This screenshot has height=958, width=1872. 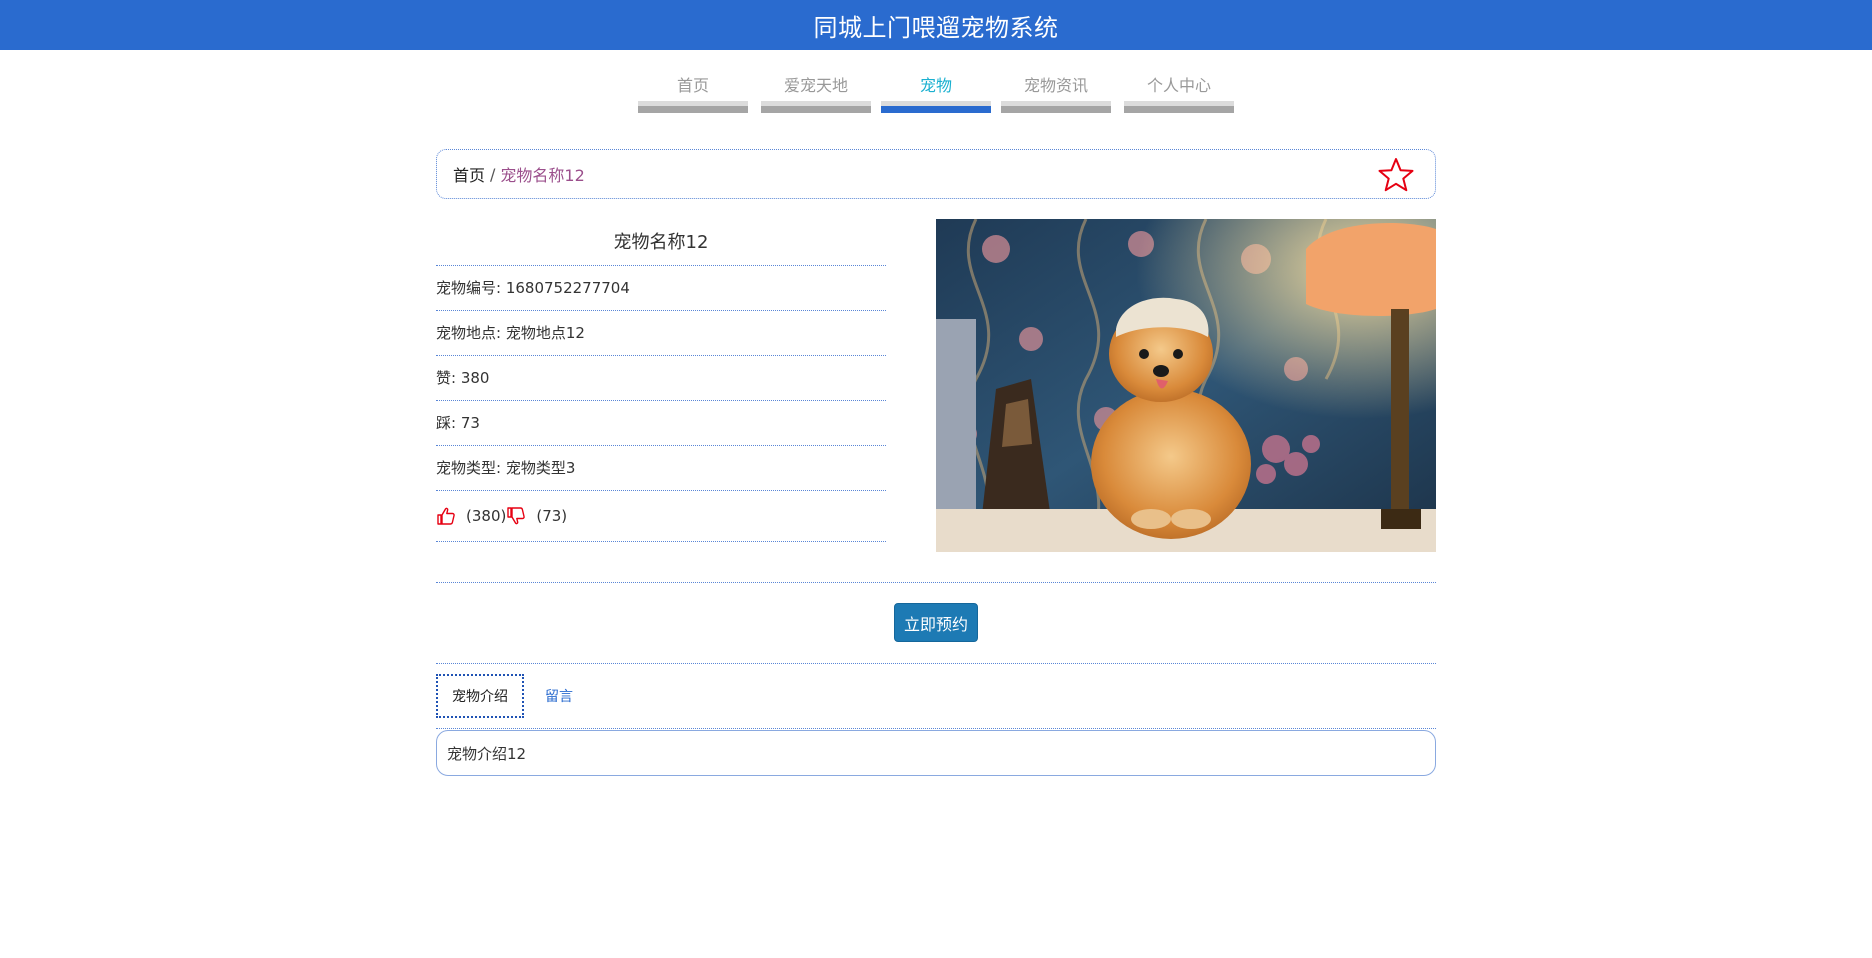 What do you see at coordinates (661, 333) in the screenshot?
I see `pet-location-row: 宠物地点: 宠物地点12` at bounding box center [661, 333].